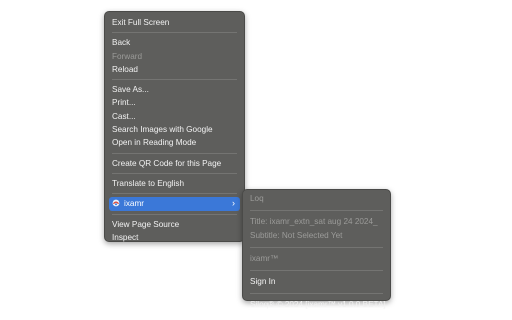 The image size is (512, 320). I want to click on menu-item-reload: Reload, so click(174, 69).